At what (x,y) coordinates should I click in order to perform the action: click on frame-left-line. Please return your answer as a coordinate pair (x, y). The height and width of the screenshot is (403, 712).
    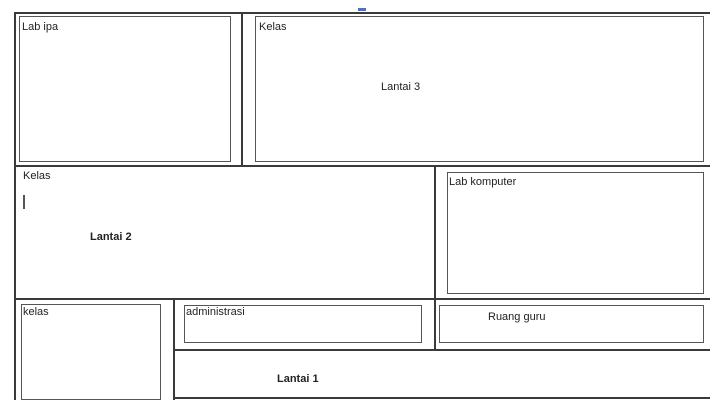
    Looking at the image, I should click on (15, 206).